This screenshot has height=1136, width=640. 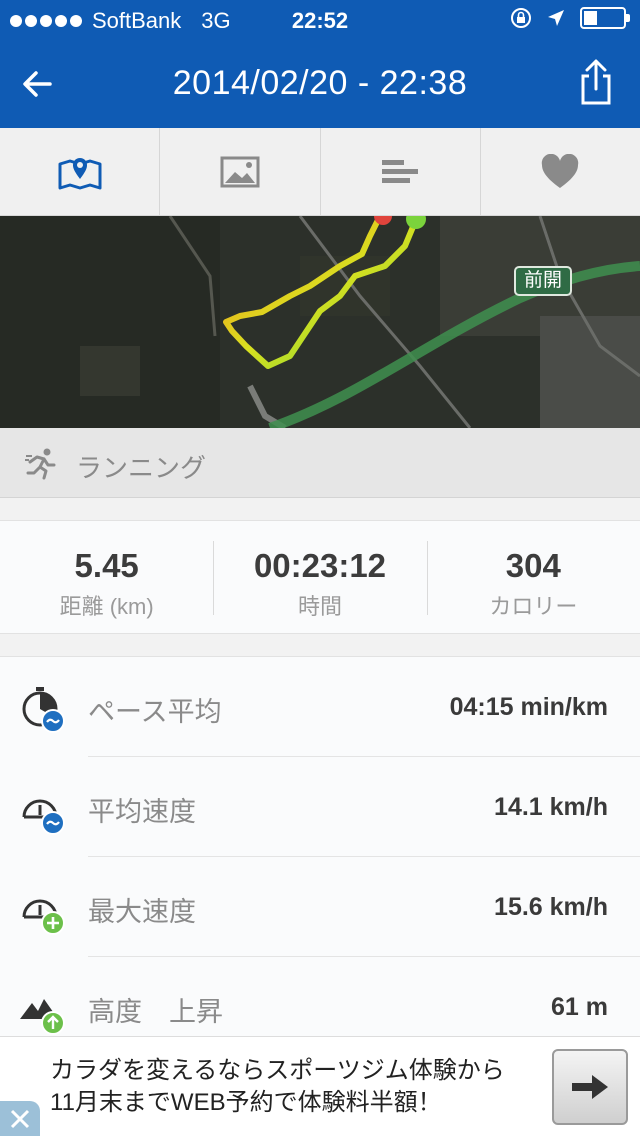 What do you see at coordinates (533, 606) in the screenshot?
I see `calories-label: カロリー` at bounding box center [533, 606].